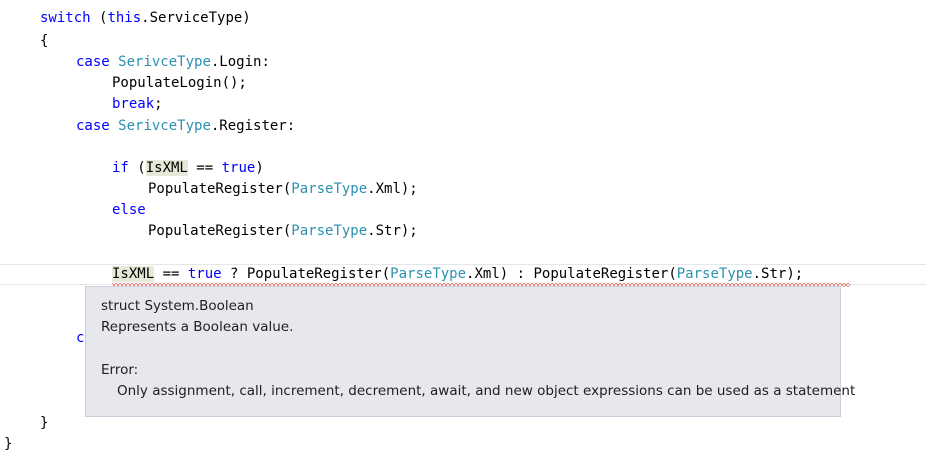 The height and width of the screenshot is (465, 926). Describe the element at coordinates (120, 370) in the screenshot. I see `tooltip-error-label: Error:` at that location.